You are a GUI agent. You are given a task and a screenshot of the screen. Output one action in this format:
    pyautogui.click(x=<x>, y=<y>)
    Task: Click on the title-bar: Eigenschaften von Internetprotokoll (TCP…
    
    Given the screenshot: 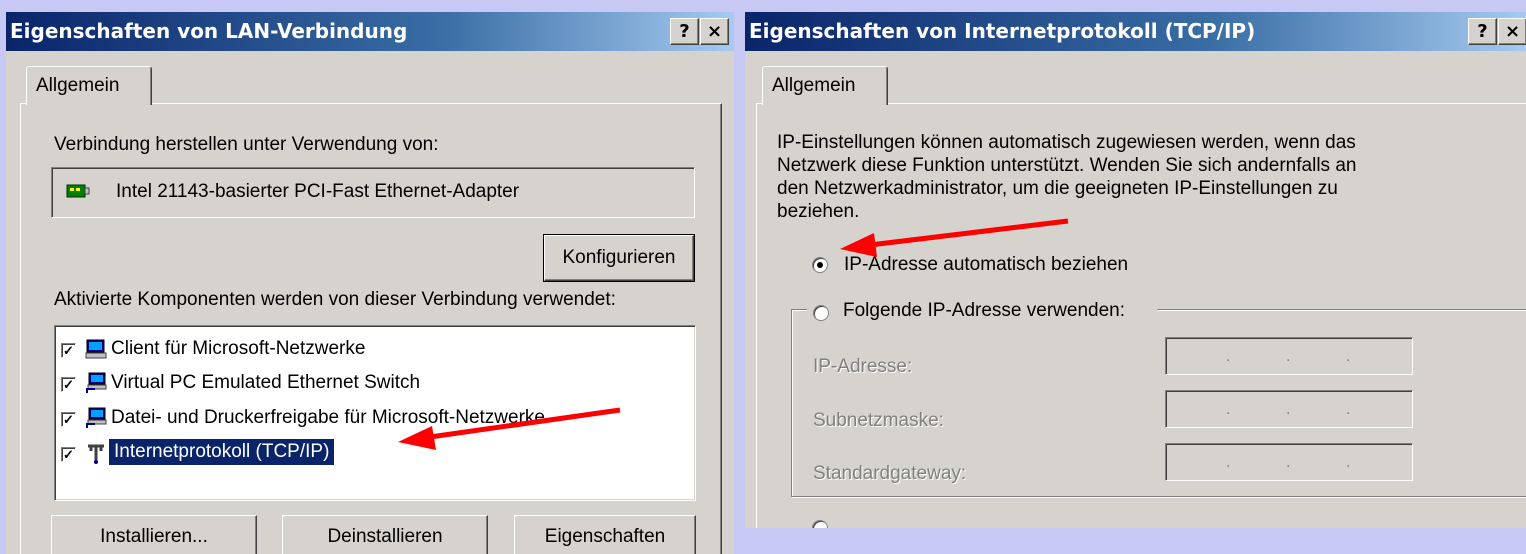 What is the action you would take?
    pyautogui.click(x=1135, y=31)
    